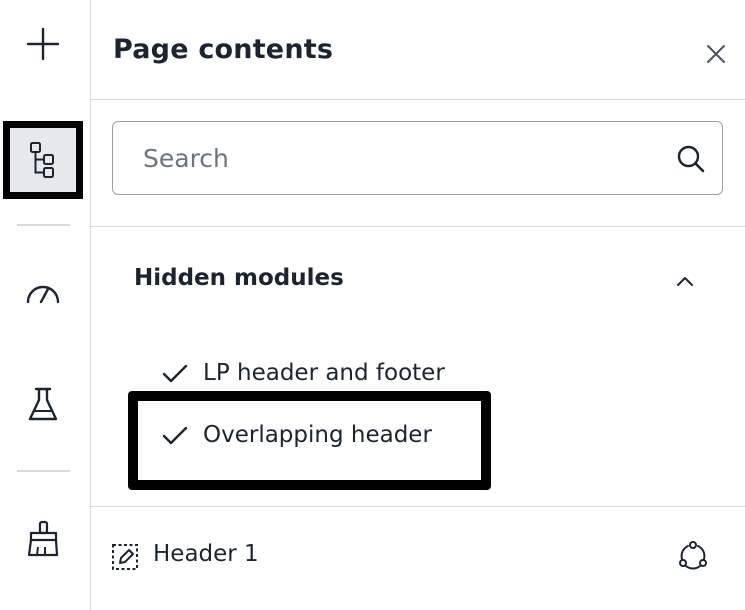  I want to click on section-title: Hidden modules, so click(239, 278).